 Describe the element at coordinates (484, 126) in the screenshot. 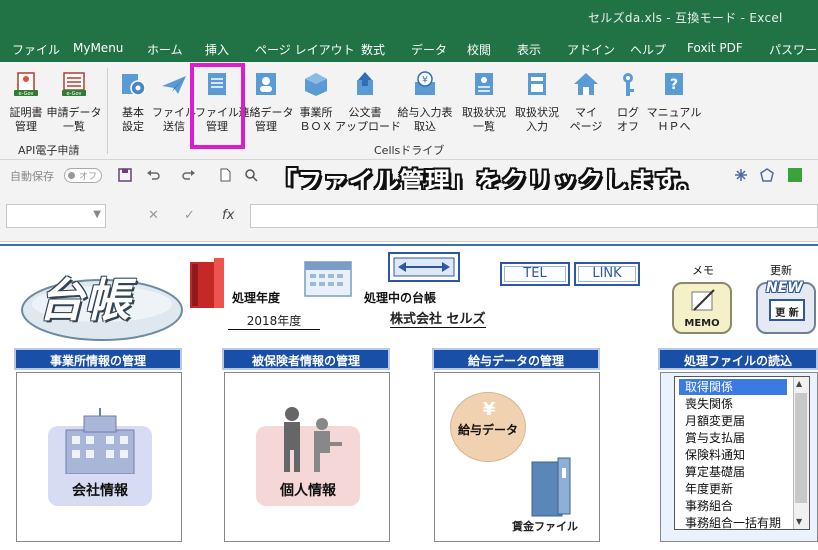

I see `label-line2: 一覧` at that location.